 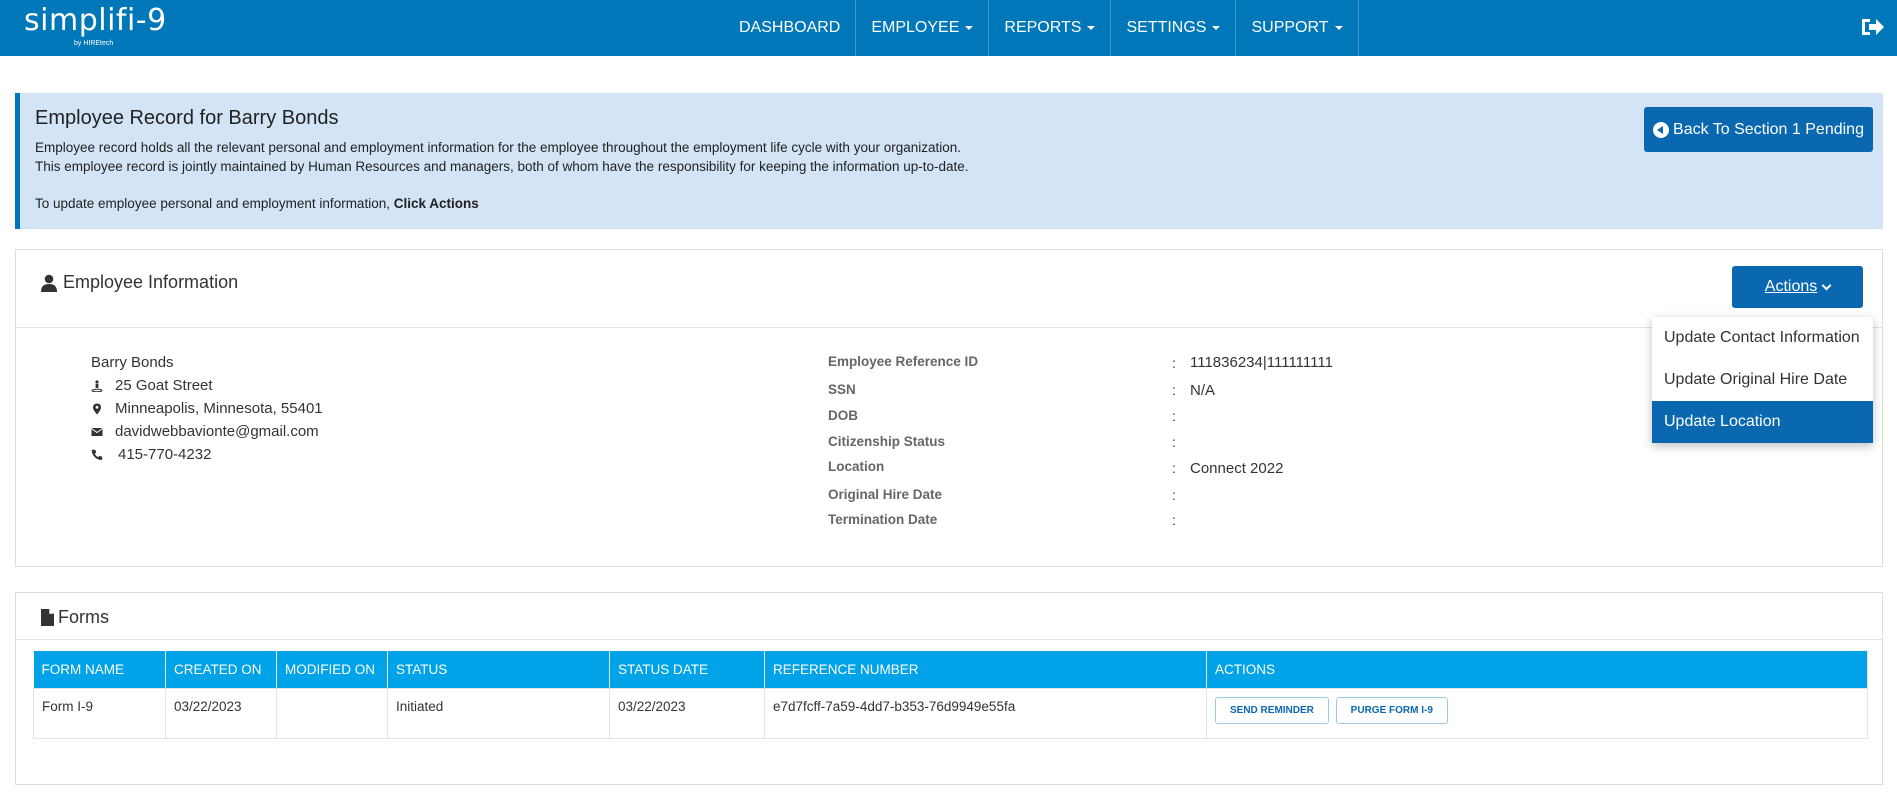 What do you see at coordinates (151, 282) in the screenshot?
I see `employee-information-label: Employee Information` at bounding box center [151, 282].